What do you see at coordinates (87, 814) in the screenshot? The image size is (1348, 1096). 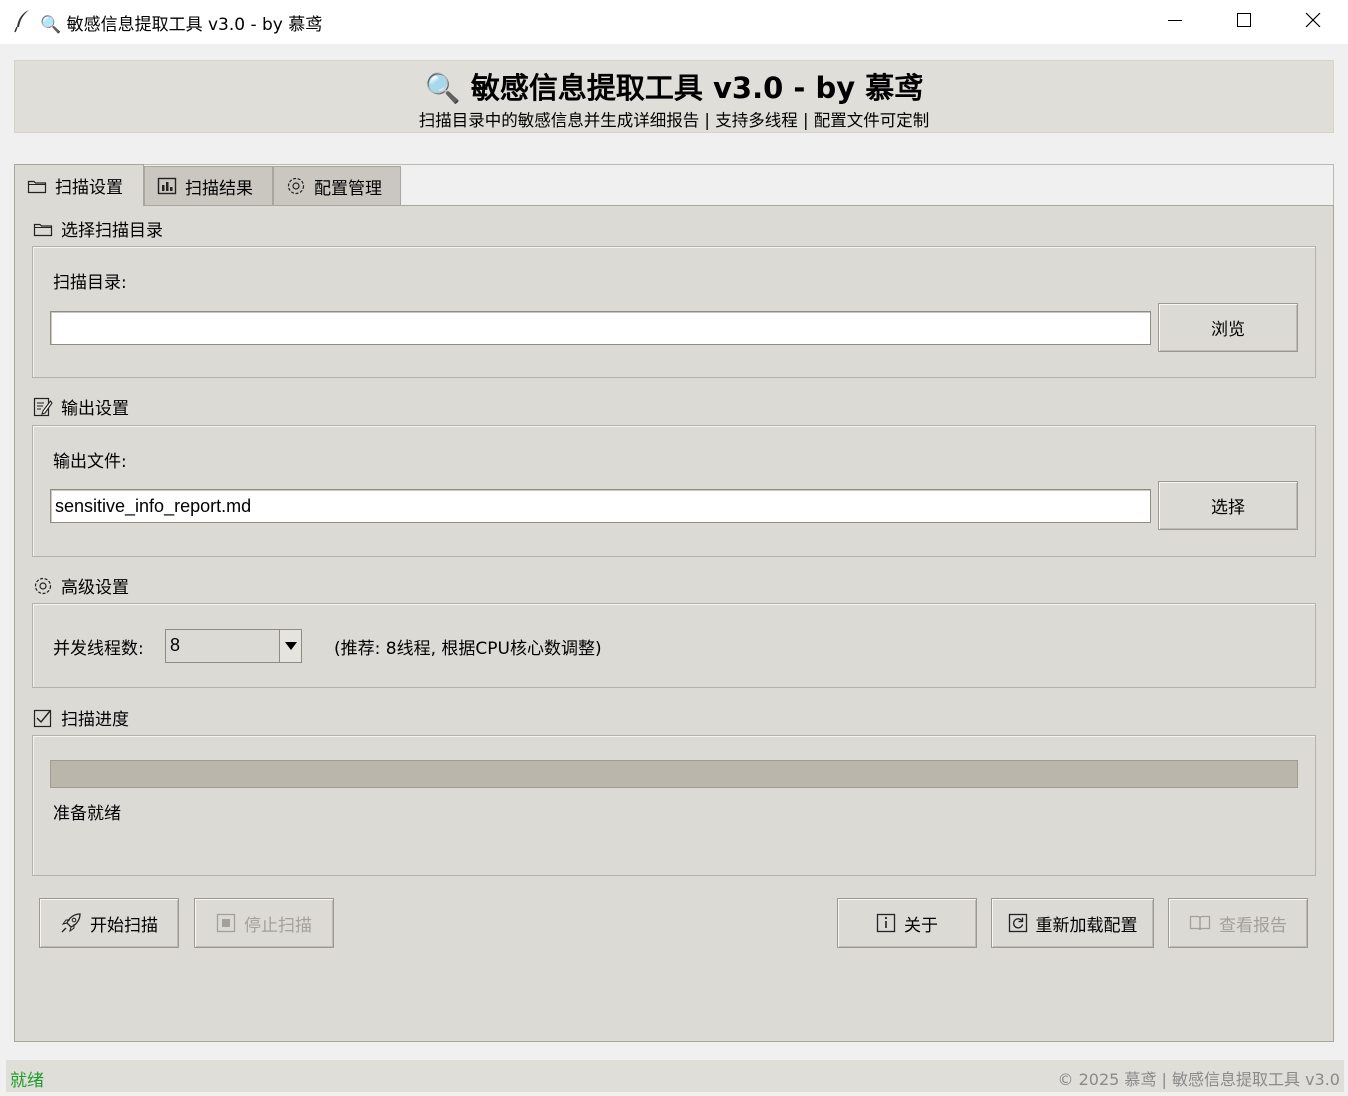 I see `progress-status: 准备就绪` at bounding box center [87, 814].